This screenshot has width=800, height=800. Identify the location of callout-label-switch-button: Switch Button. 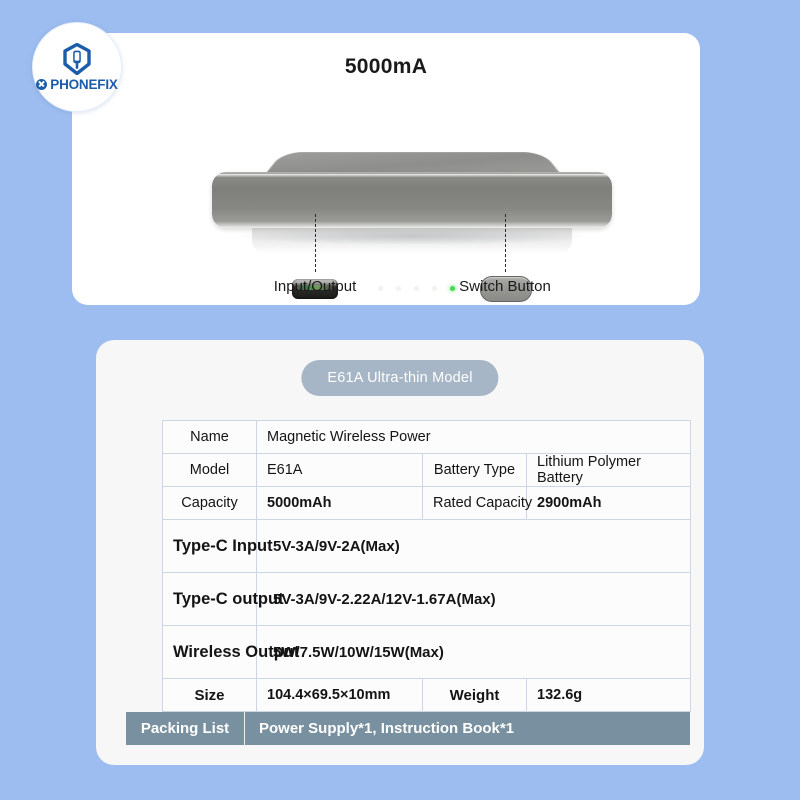
(505, 286).